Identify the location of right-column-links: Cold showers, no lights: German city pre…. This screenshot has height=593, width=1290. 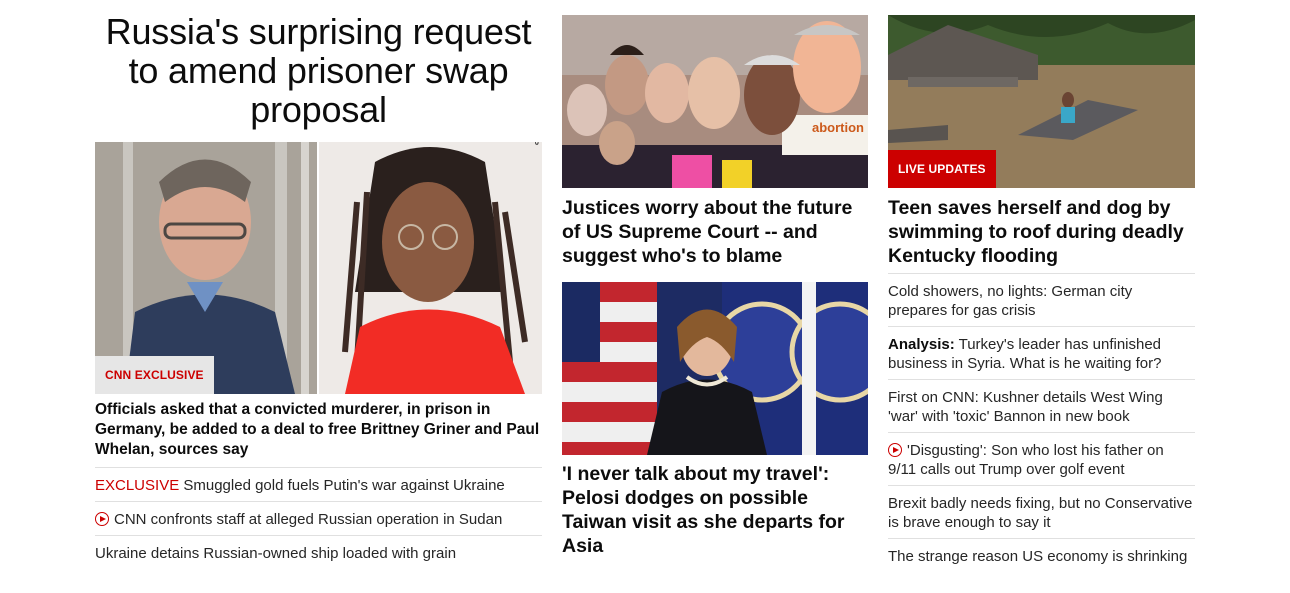
(1041, 432).